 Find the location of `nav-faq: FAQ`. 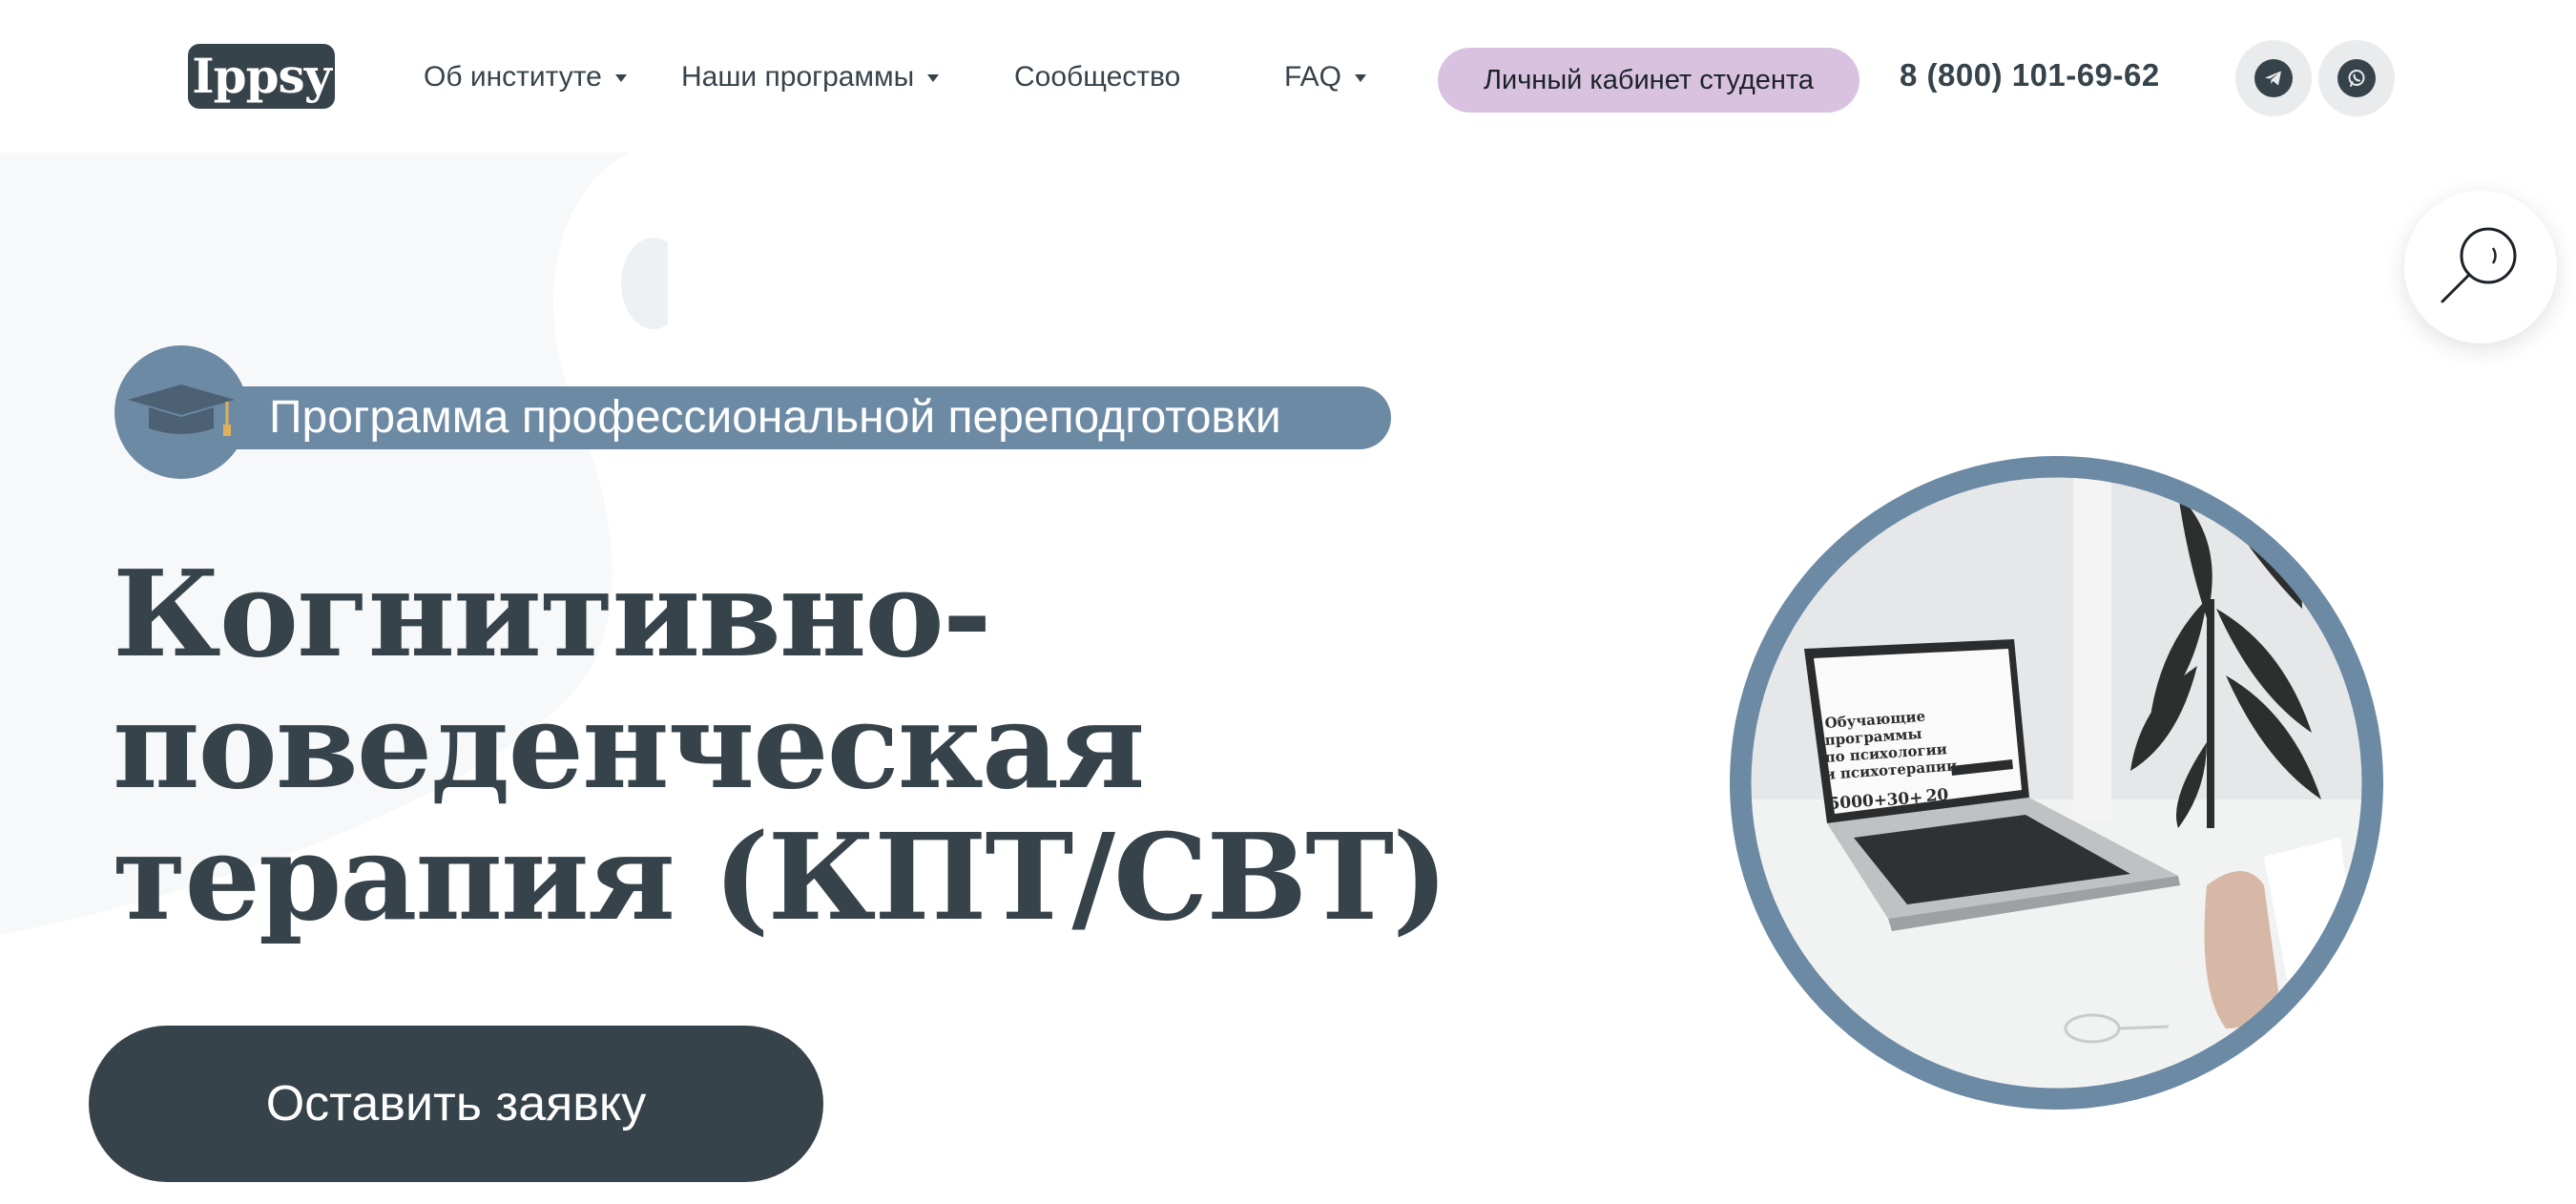

nav-faq: FAQ is located at coordinates (1325, 77).